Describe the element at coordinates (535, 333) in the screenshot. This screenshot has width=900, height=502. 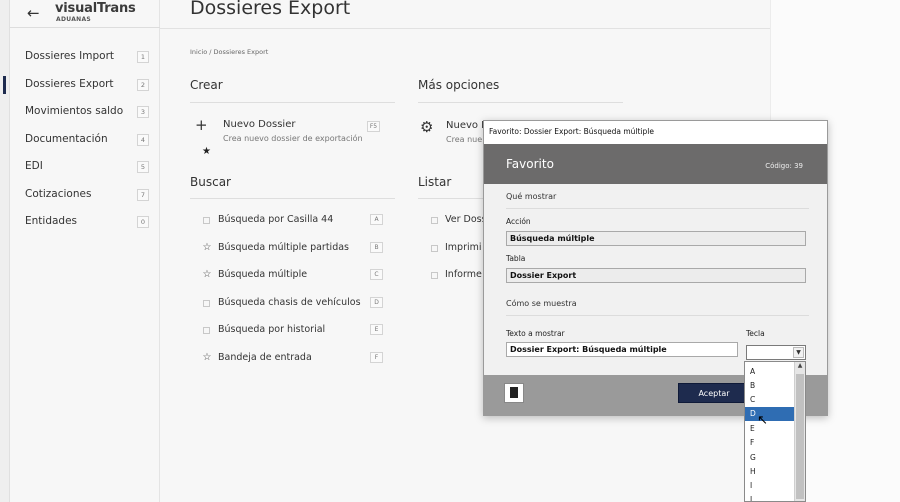
I see `texto-mostrar-label: Texto a mostrar` at that location.